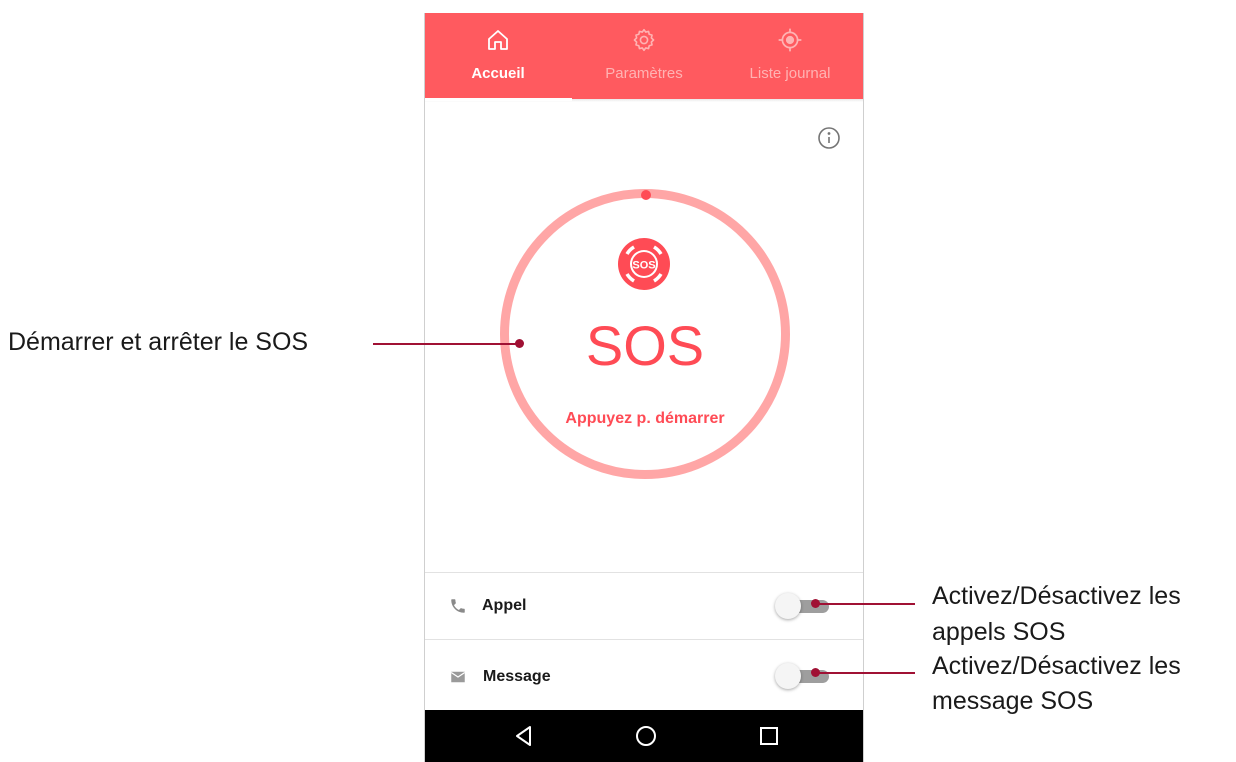 The width and height of the screenshot is (1236, 762). Describe the element at coordinates (498, 99) in the screenshot. I see `active-tab-indicator` at that location.